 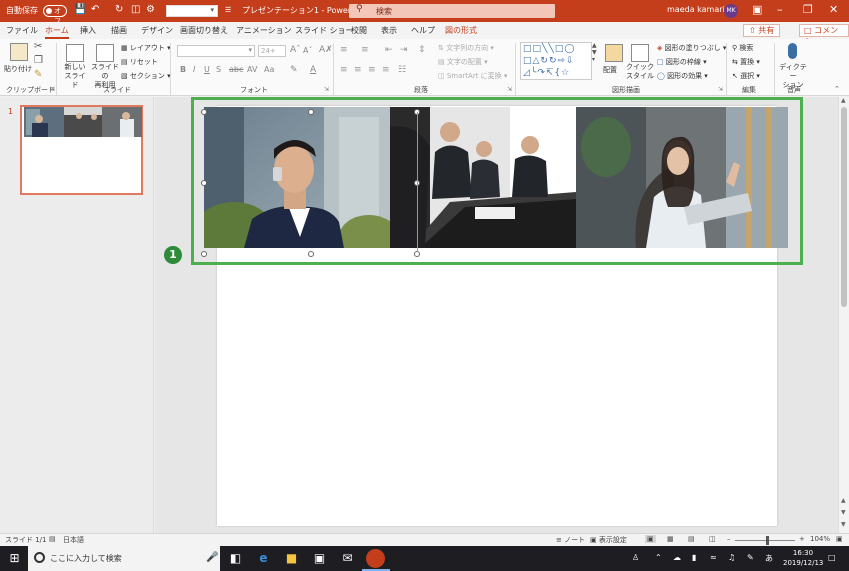 I want to click on gallery-scroll-icon: ▲ ▼ ▾, so click(x=594, y=52).